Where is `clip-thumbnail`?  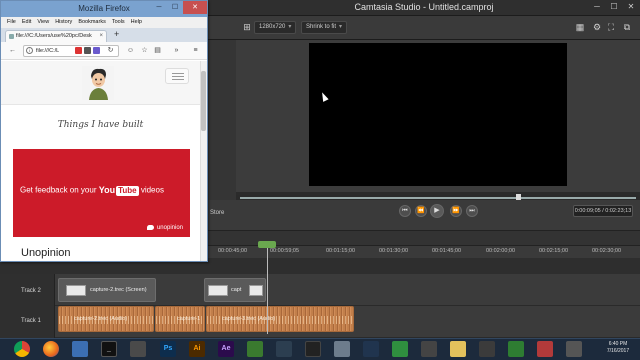
clip-thumbnail is located at coordinates (256, 290).